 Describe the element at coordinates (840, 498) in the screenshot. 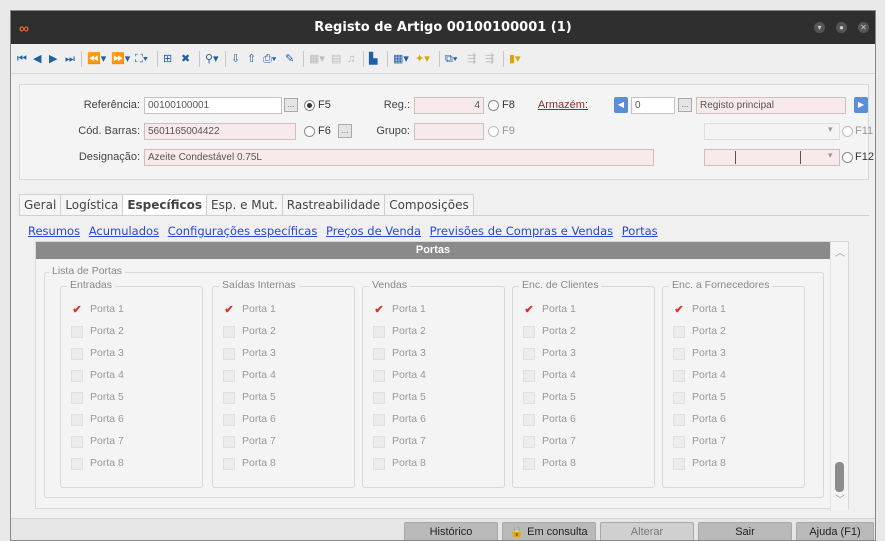

I see `scroll-down-icon: ﹀` at that location.